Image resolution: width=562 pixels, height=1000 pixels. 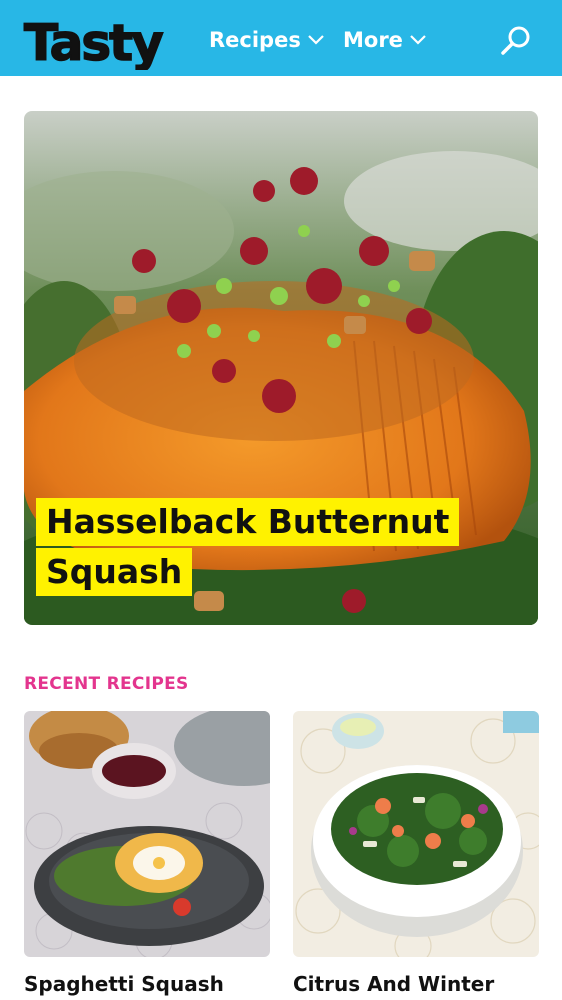 I want to click on recipe-card-title: Spaghetti Squash, so click(x=124, y=984).